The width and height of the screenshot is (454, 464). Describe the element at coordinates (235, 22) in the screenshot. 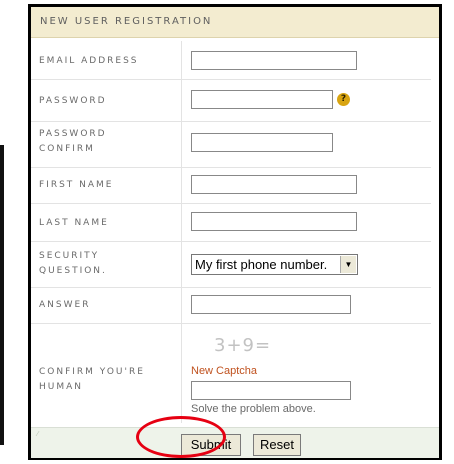

I see `form-header: NEW USER REGISTRATION` at that location.